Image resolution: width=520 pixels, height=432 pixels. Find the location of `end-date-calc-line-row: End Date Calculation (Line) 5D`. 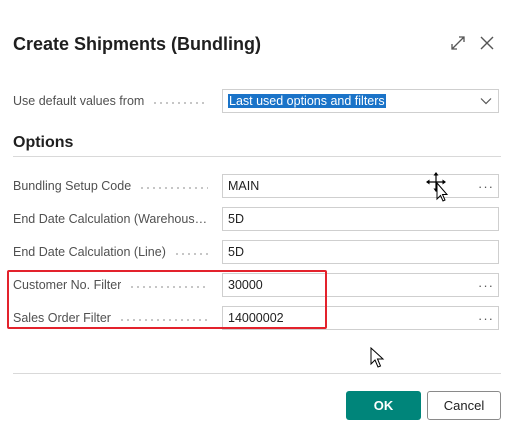

end-date-calc-line-row: End Date Calculation (Line) 5D is located at coordinates (257, 252).